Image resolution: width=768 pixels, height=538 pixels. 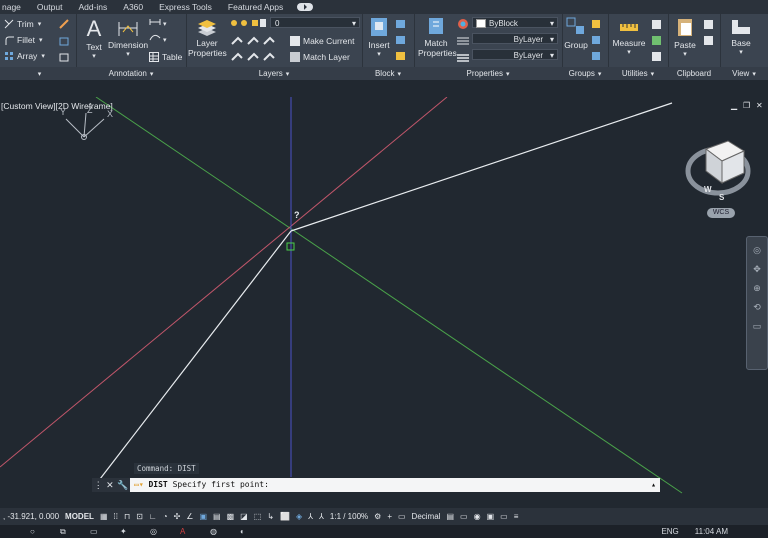 I want to click on app-icon-3: ◐, so click(x=247, y=532).